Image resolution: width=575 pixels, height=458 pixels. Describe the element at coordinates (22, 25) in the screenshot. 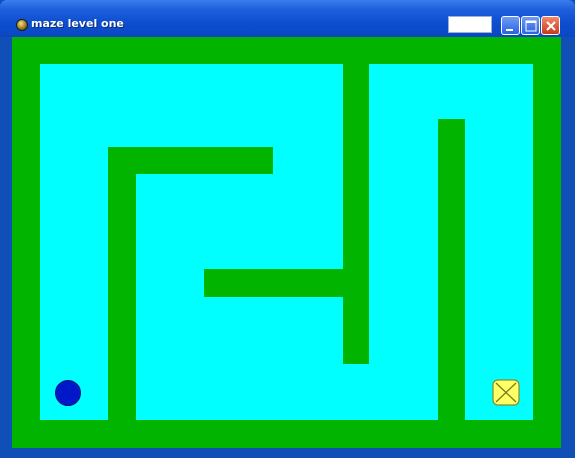

I see `app-icon` at that location.